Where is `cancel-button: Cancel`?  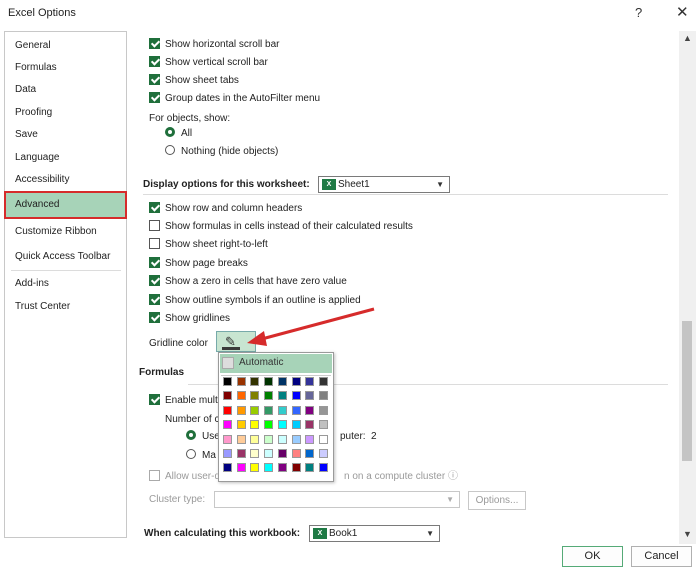 cancel-button: Cancel is located at coordinates (661, 556).